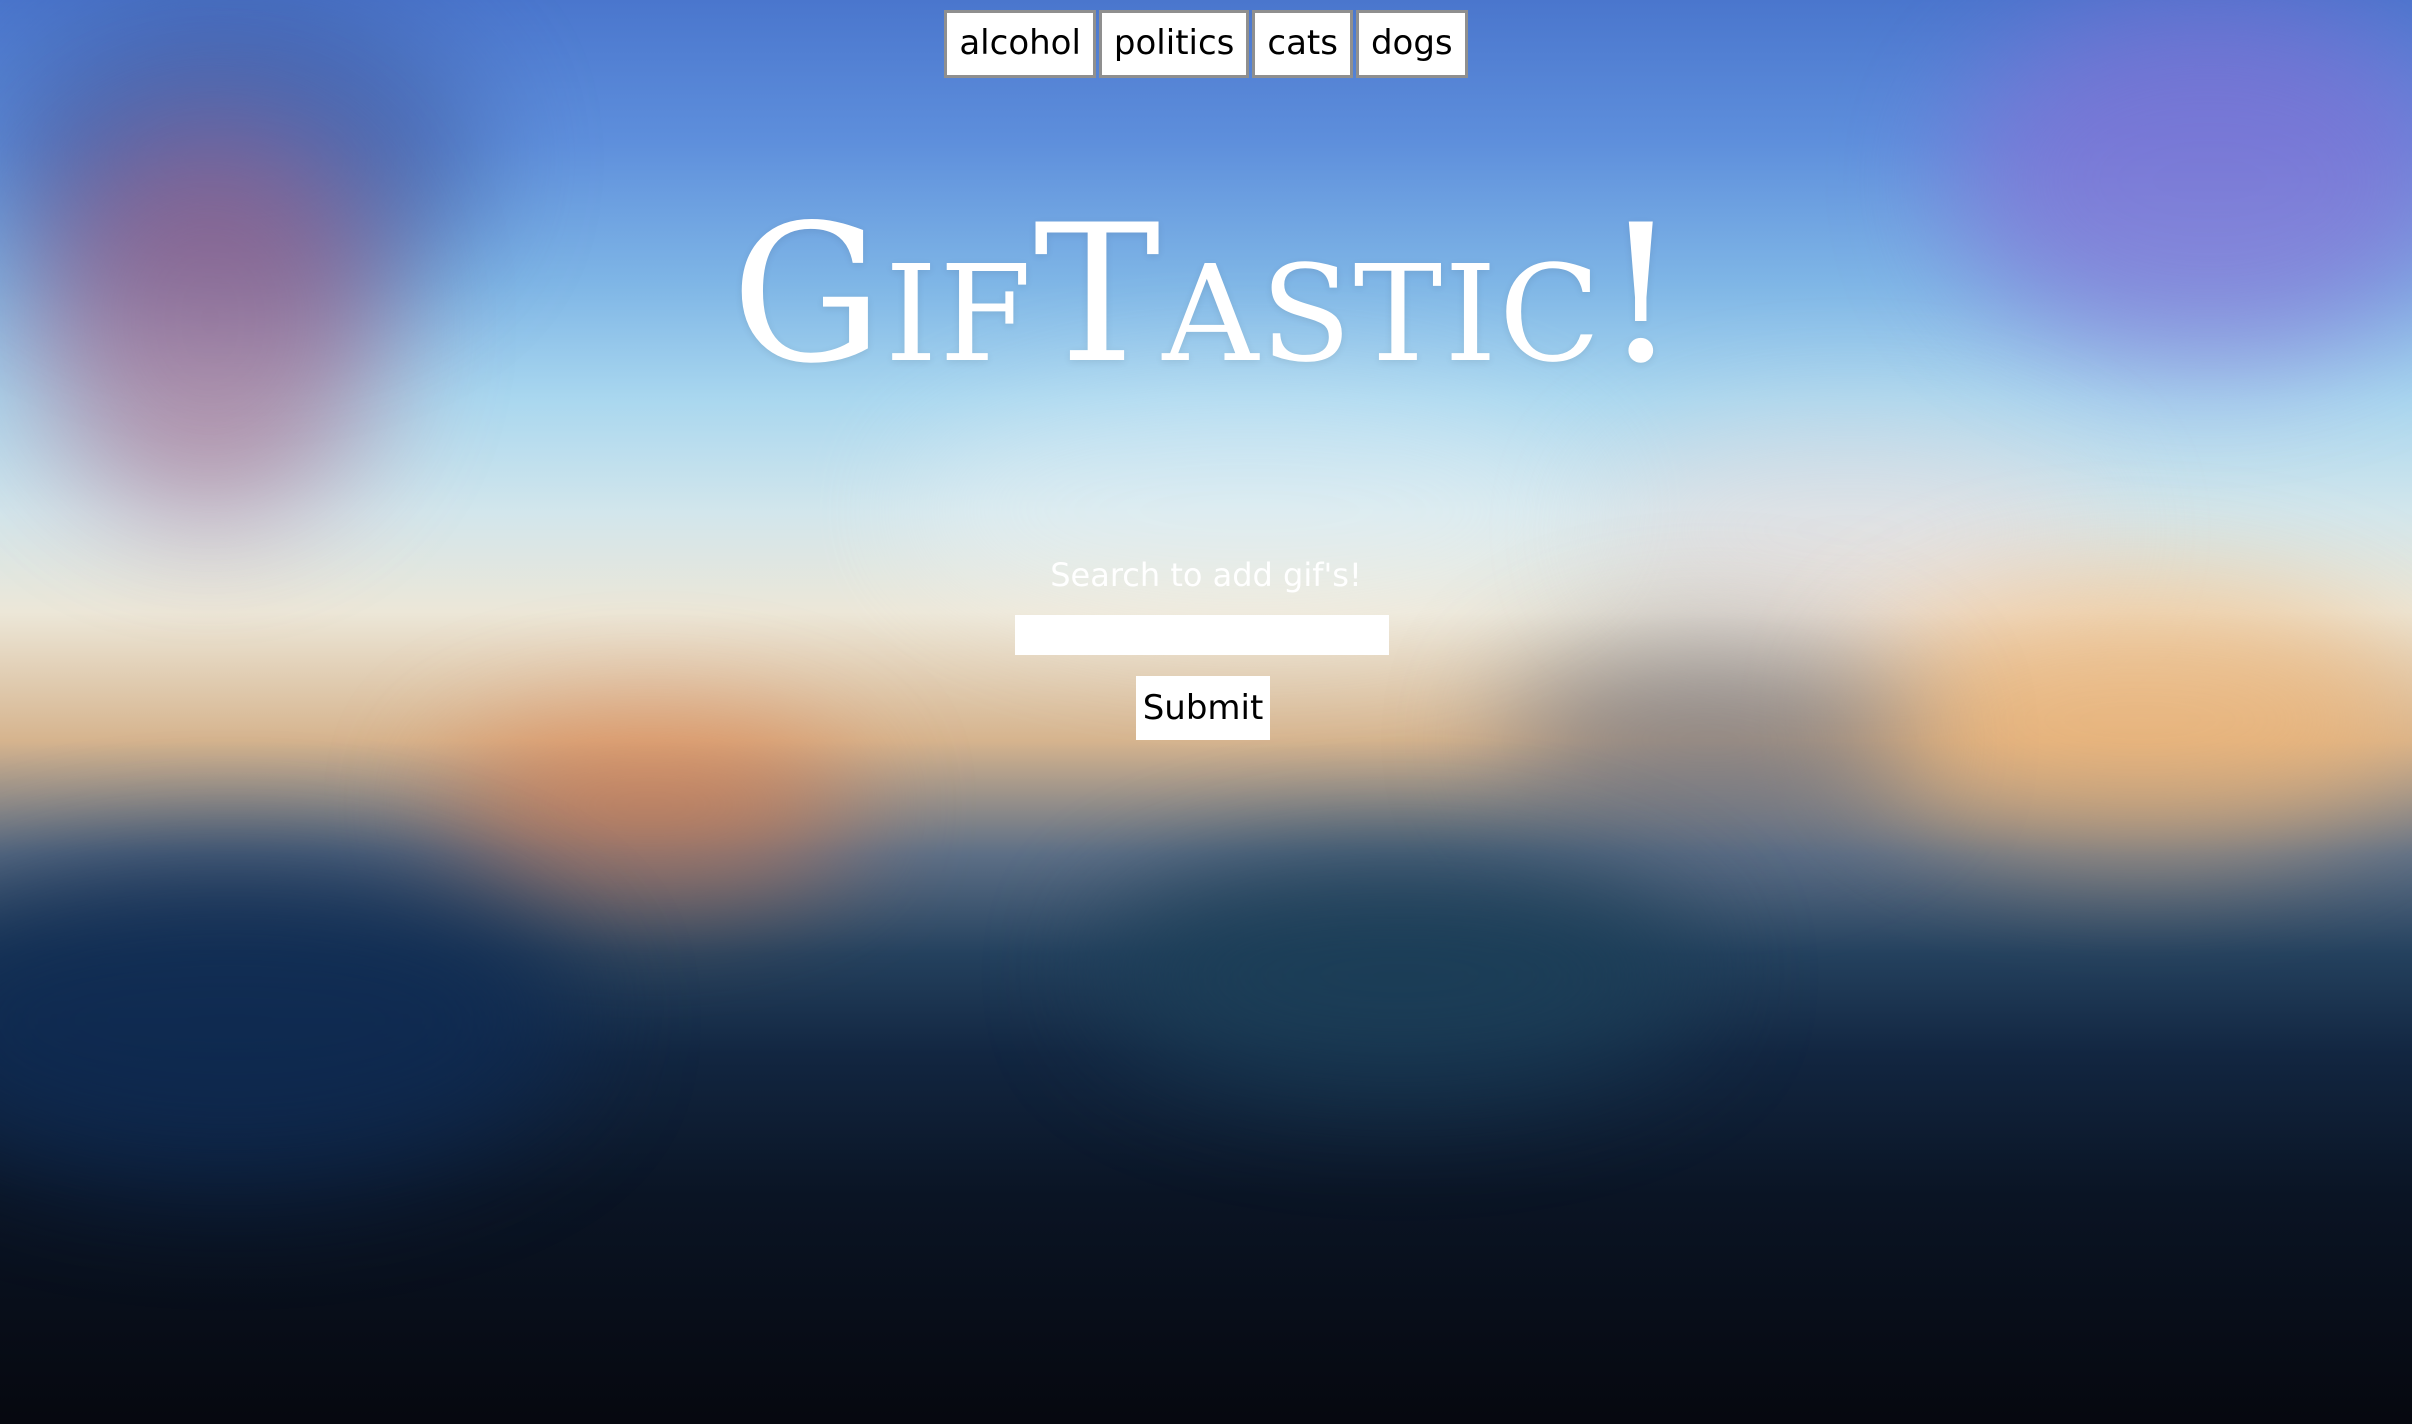 The width and height of the screenshot is (2412, 1424). Describe the element at coordinates (1202, 635) in the screenshot. I see `search-input` at that location.